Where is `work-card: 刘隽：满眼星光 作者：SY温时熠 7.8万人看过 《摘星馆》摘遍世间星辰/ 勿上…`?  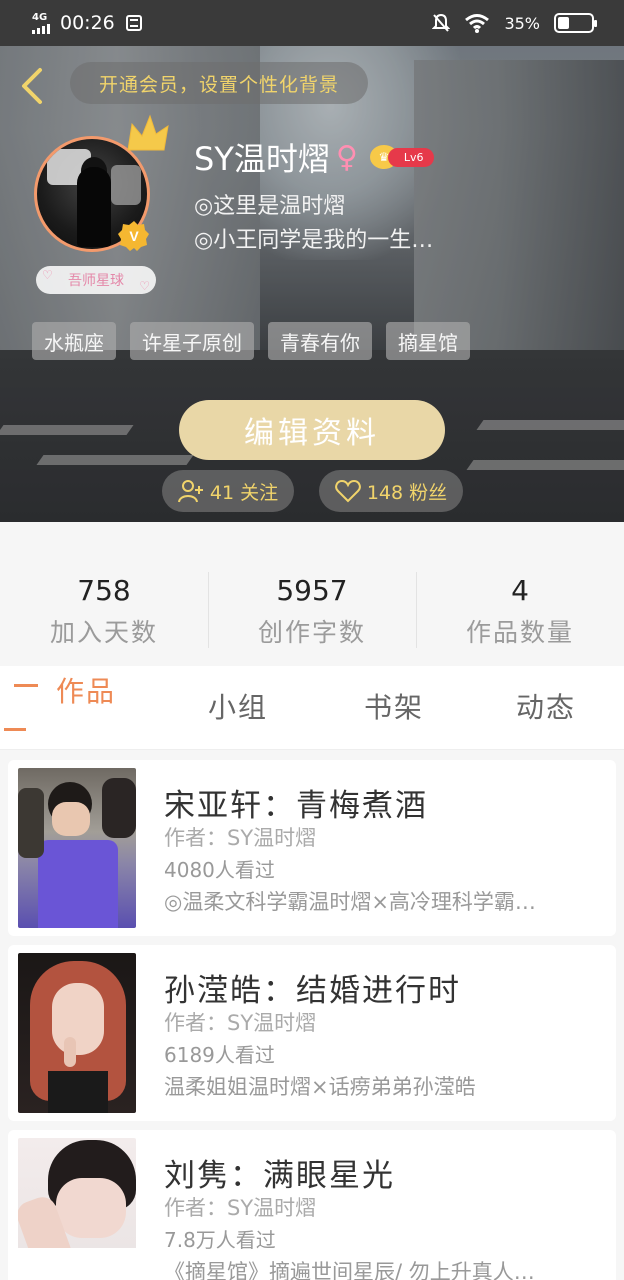
work-card: 刘隽：满眼星光 作者：SY温时熠 7.8万人看过 《摘星馆》摘遍世间星辰/ 勿上… is located at coordinates (312, 1205).